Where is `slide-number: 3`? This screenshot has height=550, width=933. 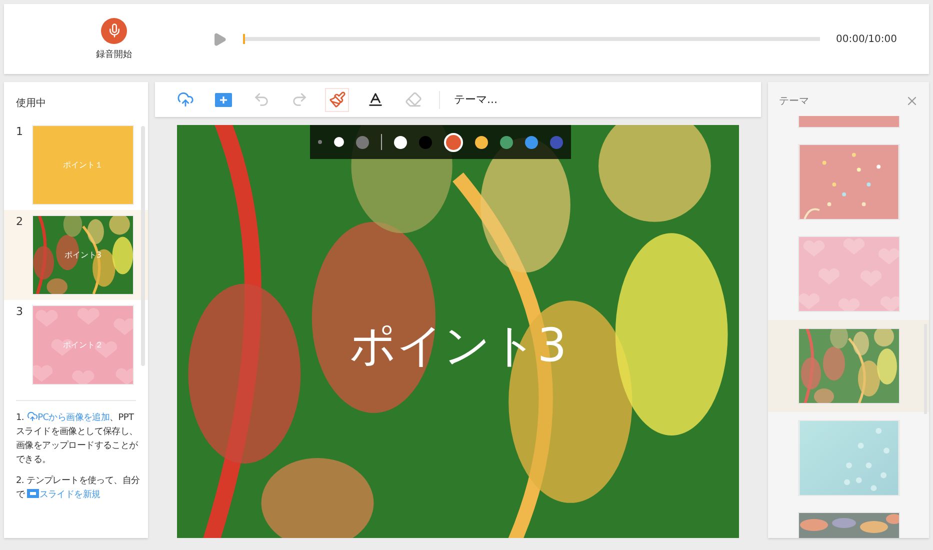 slide-number: 3 is located at coordinates (20, 312).